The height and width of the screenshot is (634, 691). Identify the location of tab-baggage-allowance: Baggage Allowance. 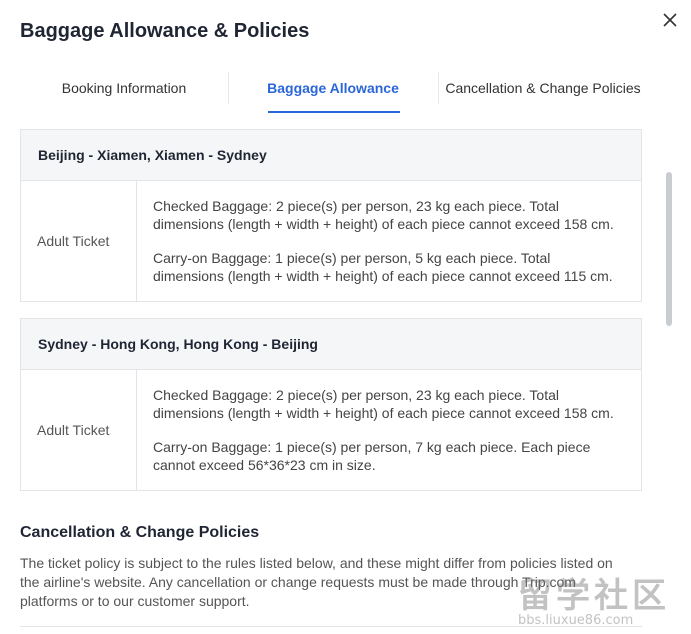
(333, 88).